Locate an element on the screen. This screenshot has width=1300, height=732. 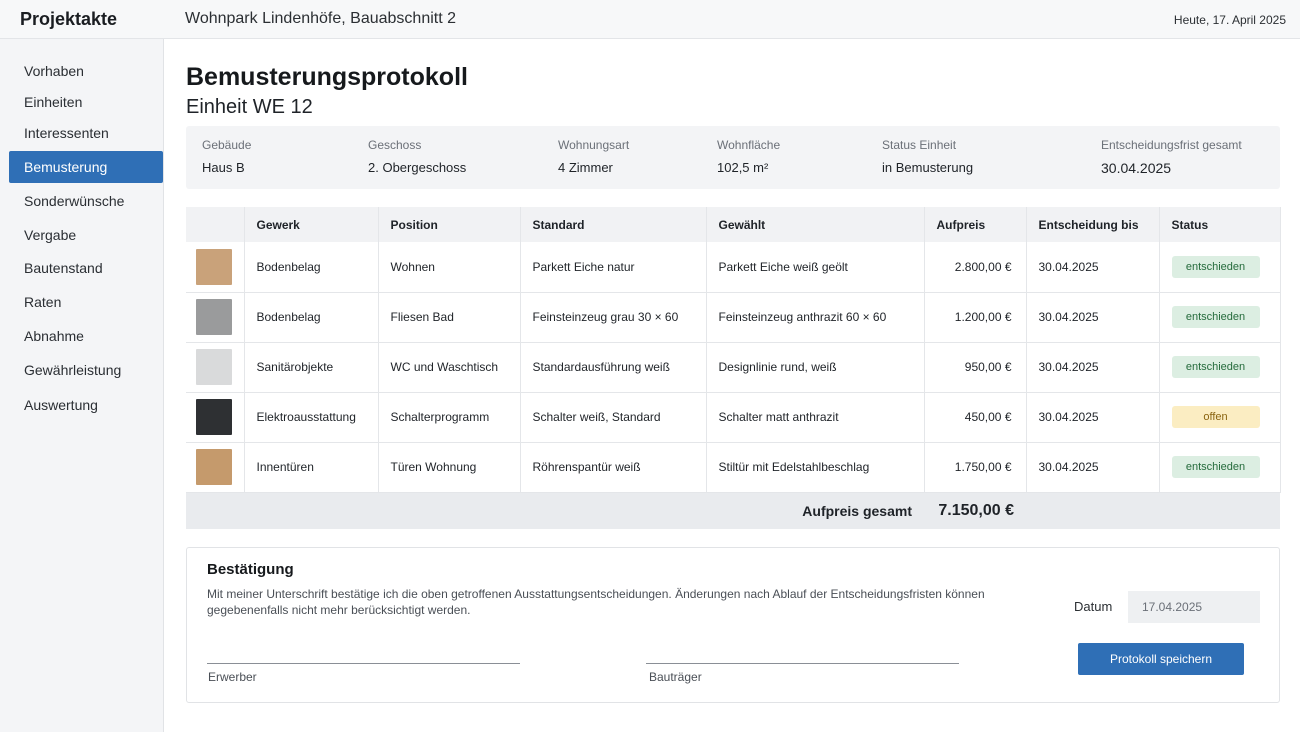
total-label: Aufpreis gesamt is located at coordinates (555, 510).